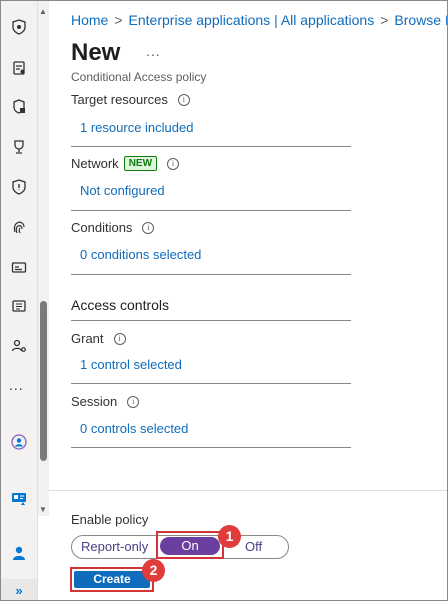 The width and height of the screenshot is (448, 601). I want to click on grant-link: 1 control selected, so click(131, 364).